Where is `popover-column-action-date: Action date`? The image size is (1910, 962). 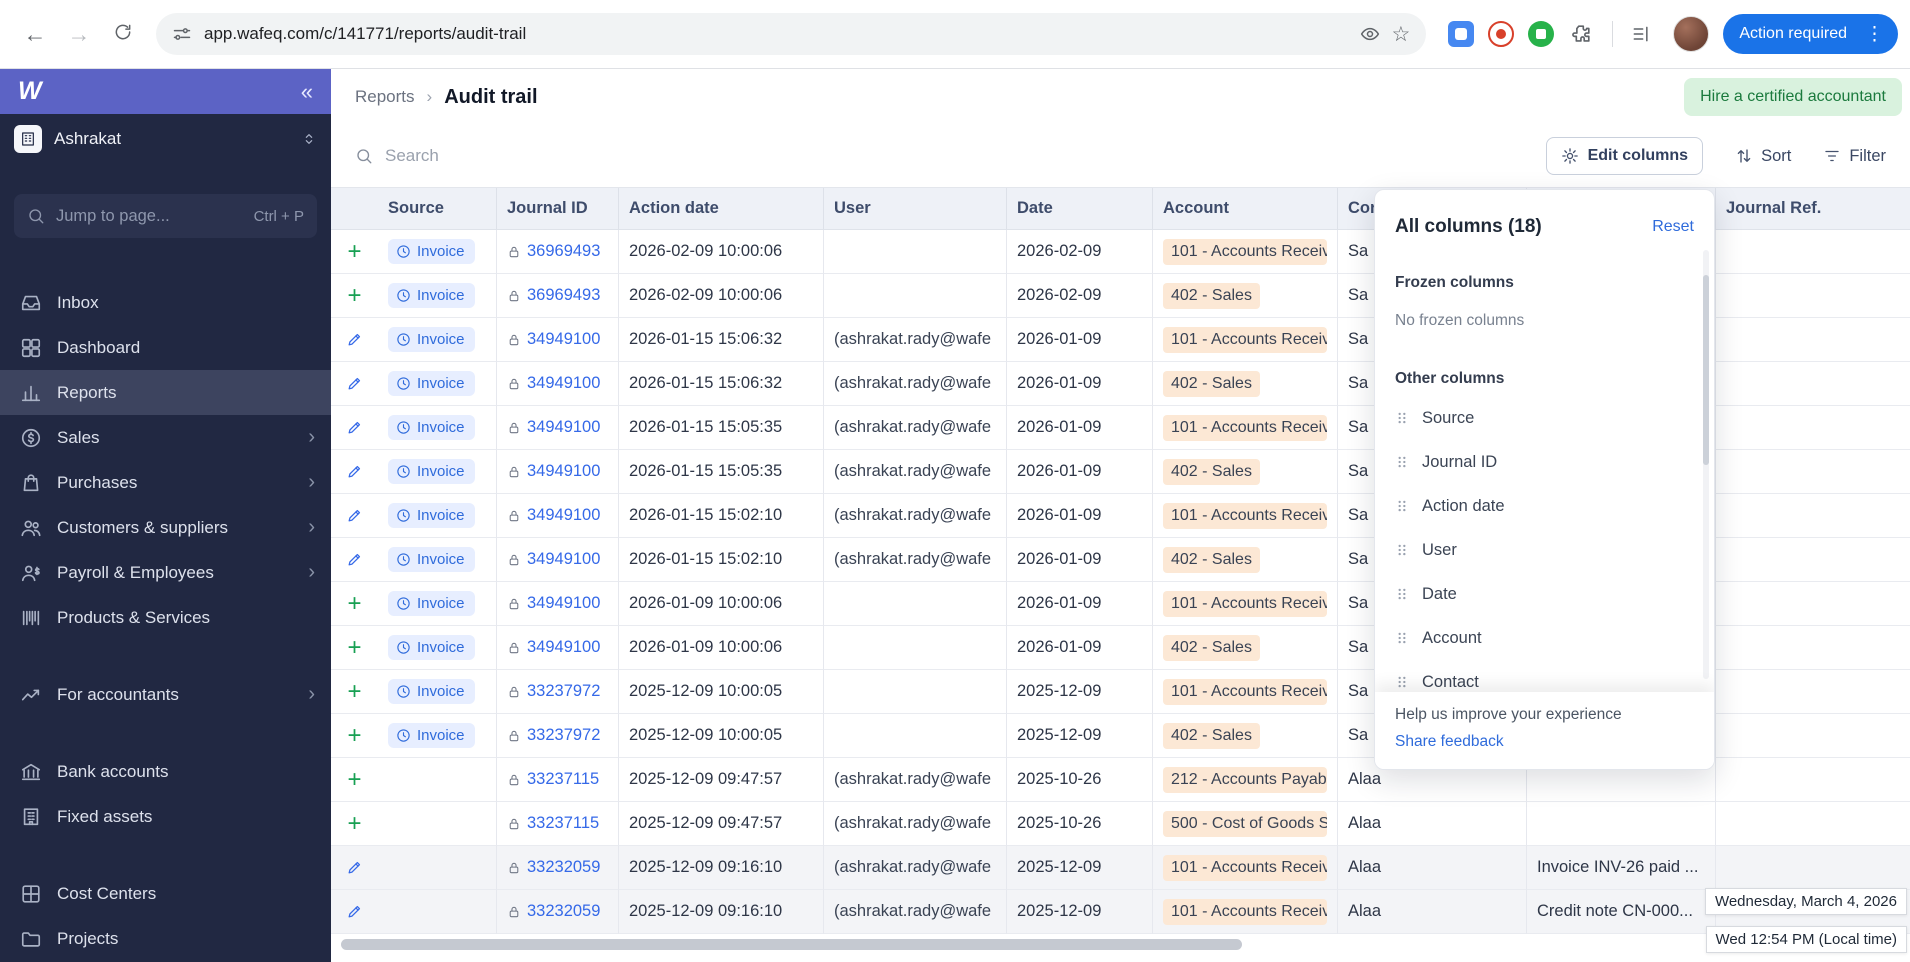 popover-column-action-date: Action date is located at coordinates (1544, 506).